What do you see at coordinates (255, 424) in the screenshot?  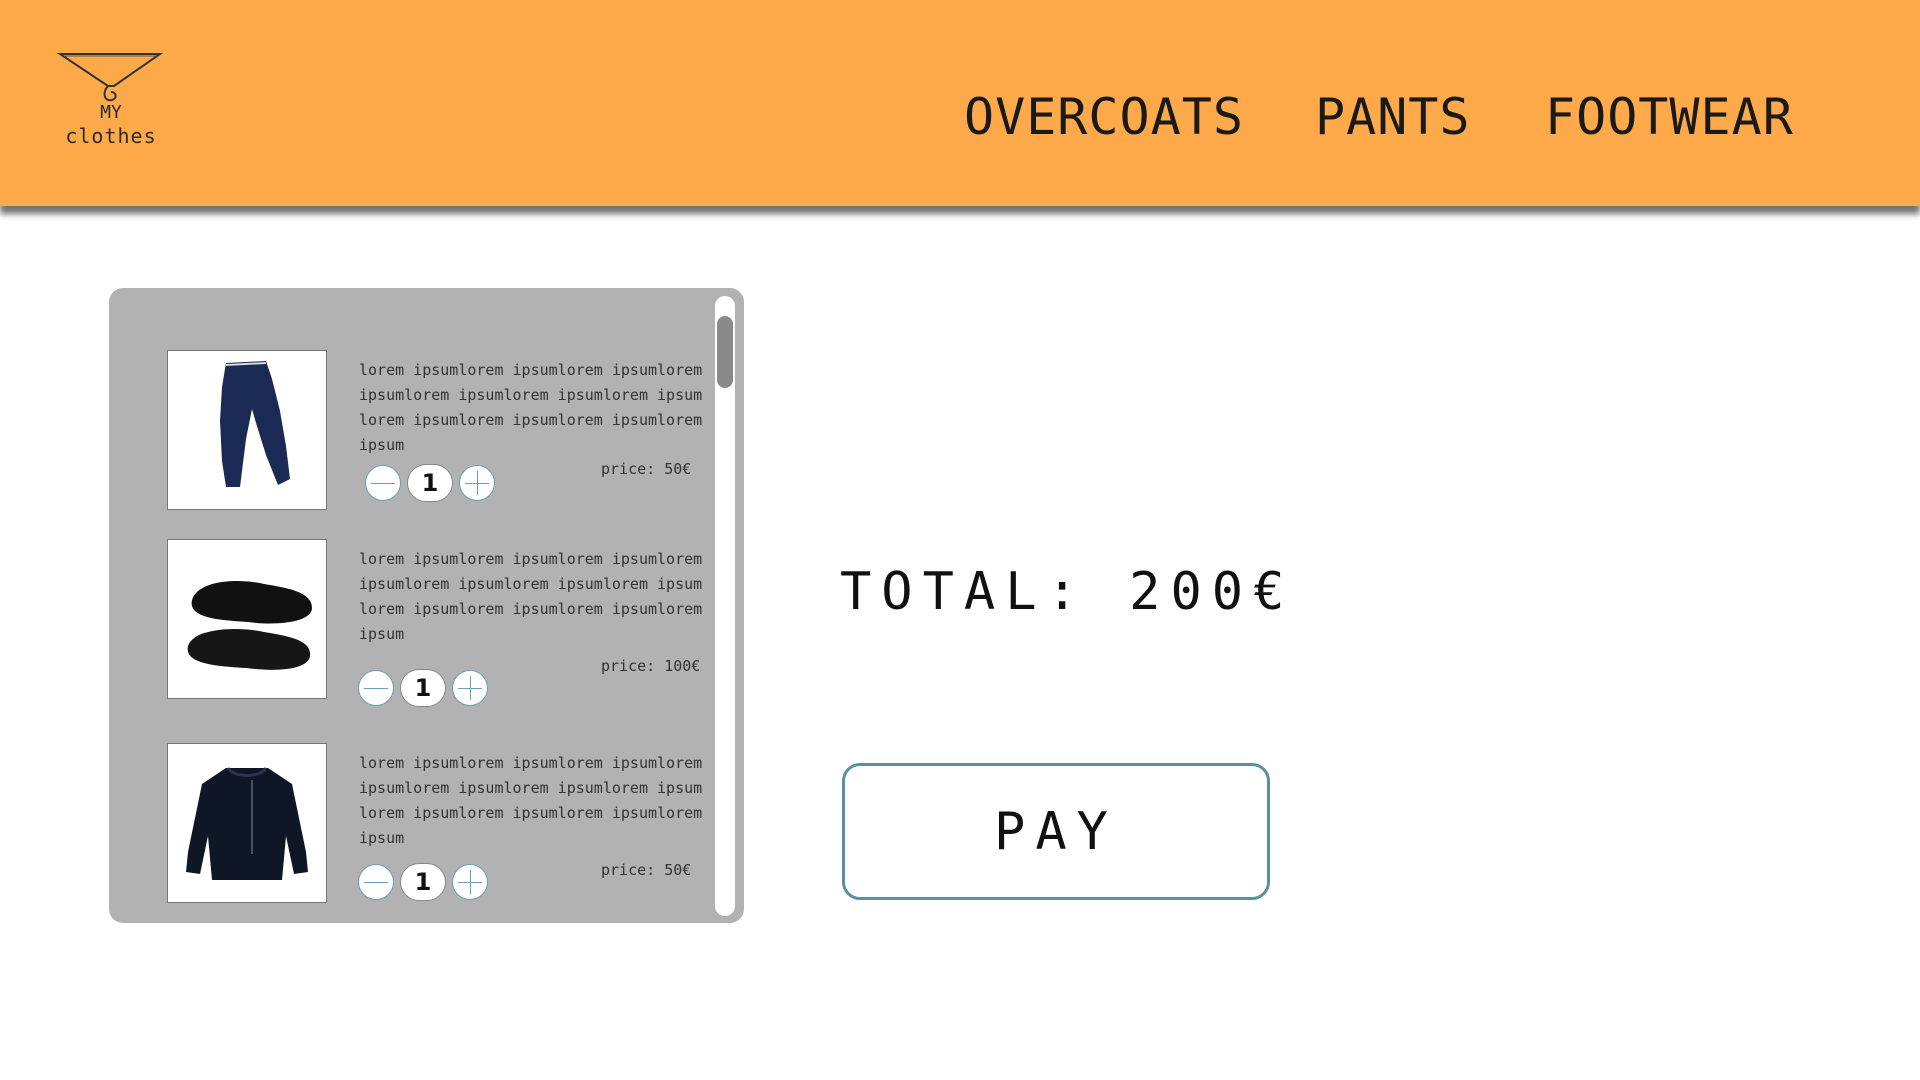 I see `jeans-icon` at bounding box center [255, 424].